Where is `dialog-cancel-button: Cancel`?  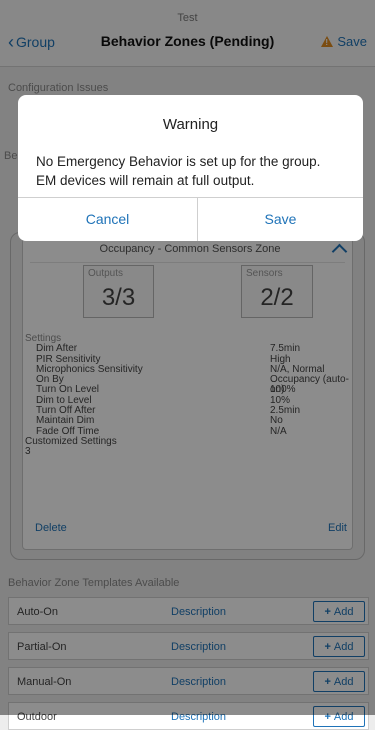
dialog-cancel-button: Cancel is located at coordinates (107, 219).